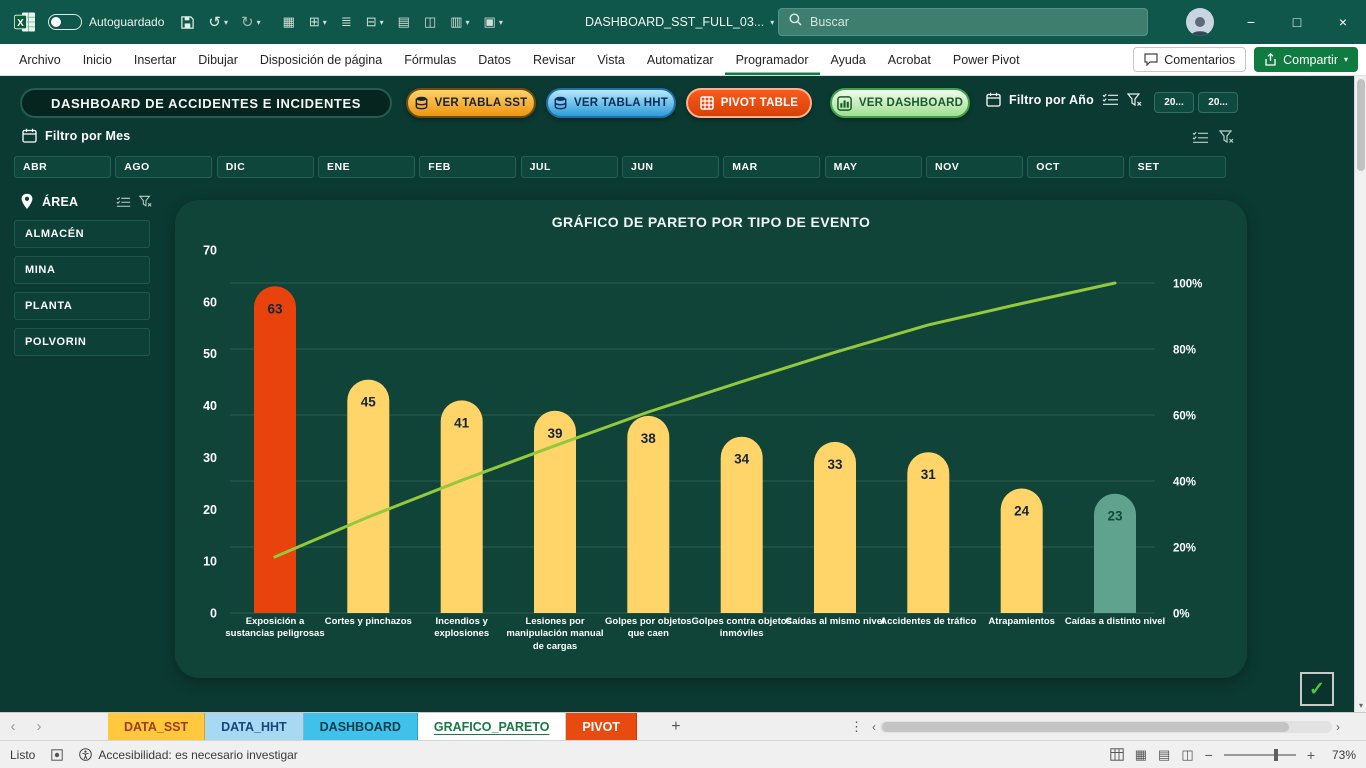 The width and height of the screenshot is (1366, 768). Describe the element at coordinates (1141, 755) in the screenshot. I see `view-normal-icon: ▦` at that location.